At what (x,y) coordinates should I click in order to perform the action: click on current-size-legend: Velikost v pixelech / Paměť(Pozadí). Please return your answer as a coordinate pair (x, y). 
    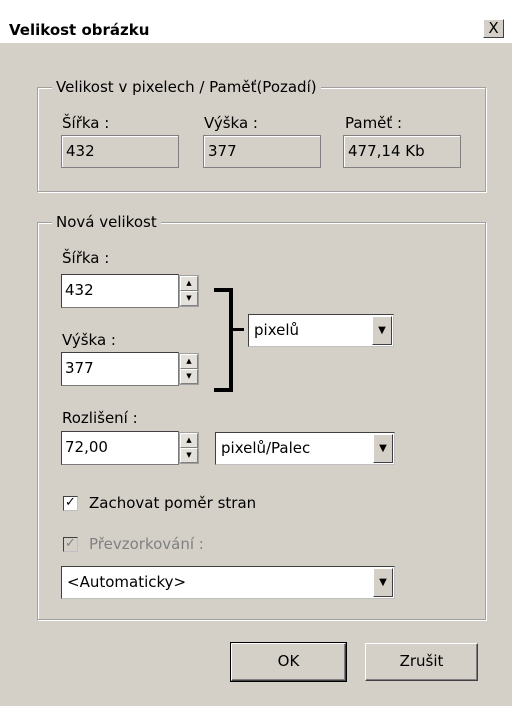
    Looking at the image, I should click on (186, 87).